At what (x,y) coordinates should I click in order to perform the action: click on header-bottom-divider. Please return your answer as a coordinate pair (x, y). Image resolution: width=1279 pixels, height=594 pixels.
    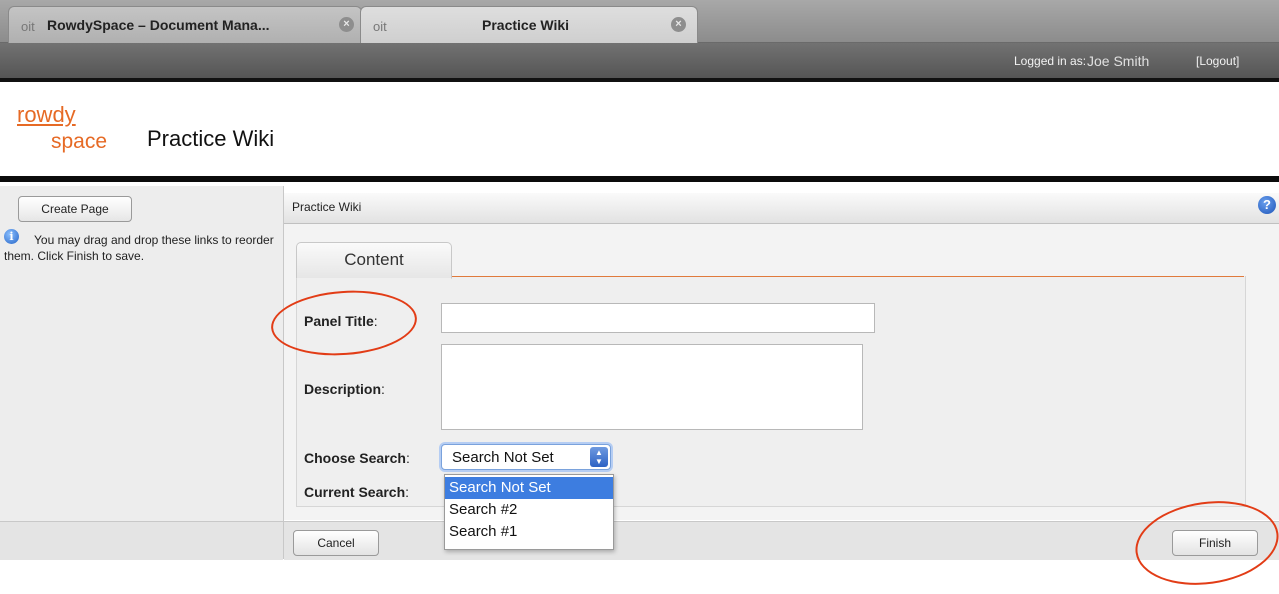
    Looking at the image, I should click on (639, 179).